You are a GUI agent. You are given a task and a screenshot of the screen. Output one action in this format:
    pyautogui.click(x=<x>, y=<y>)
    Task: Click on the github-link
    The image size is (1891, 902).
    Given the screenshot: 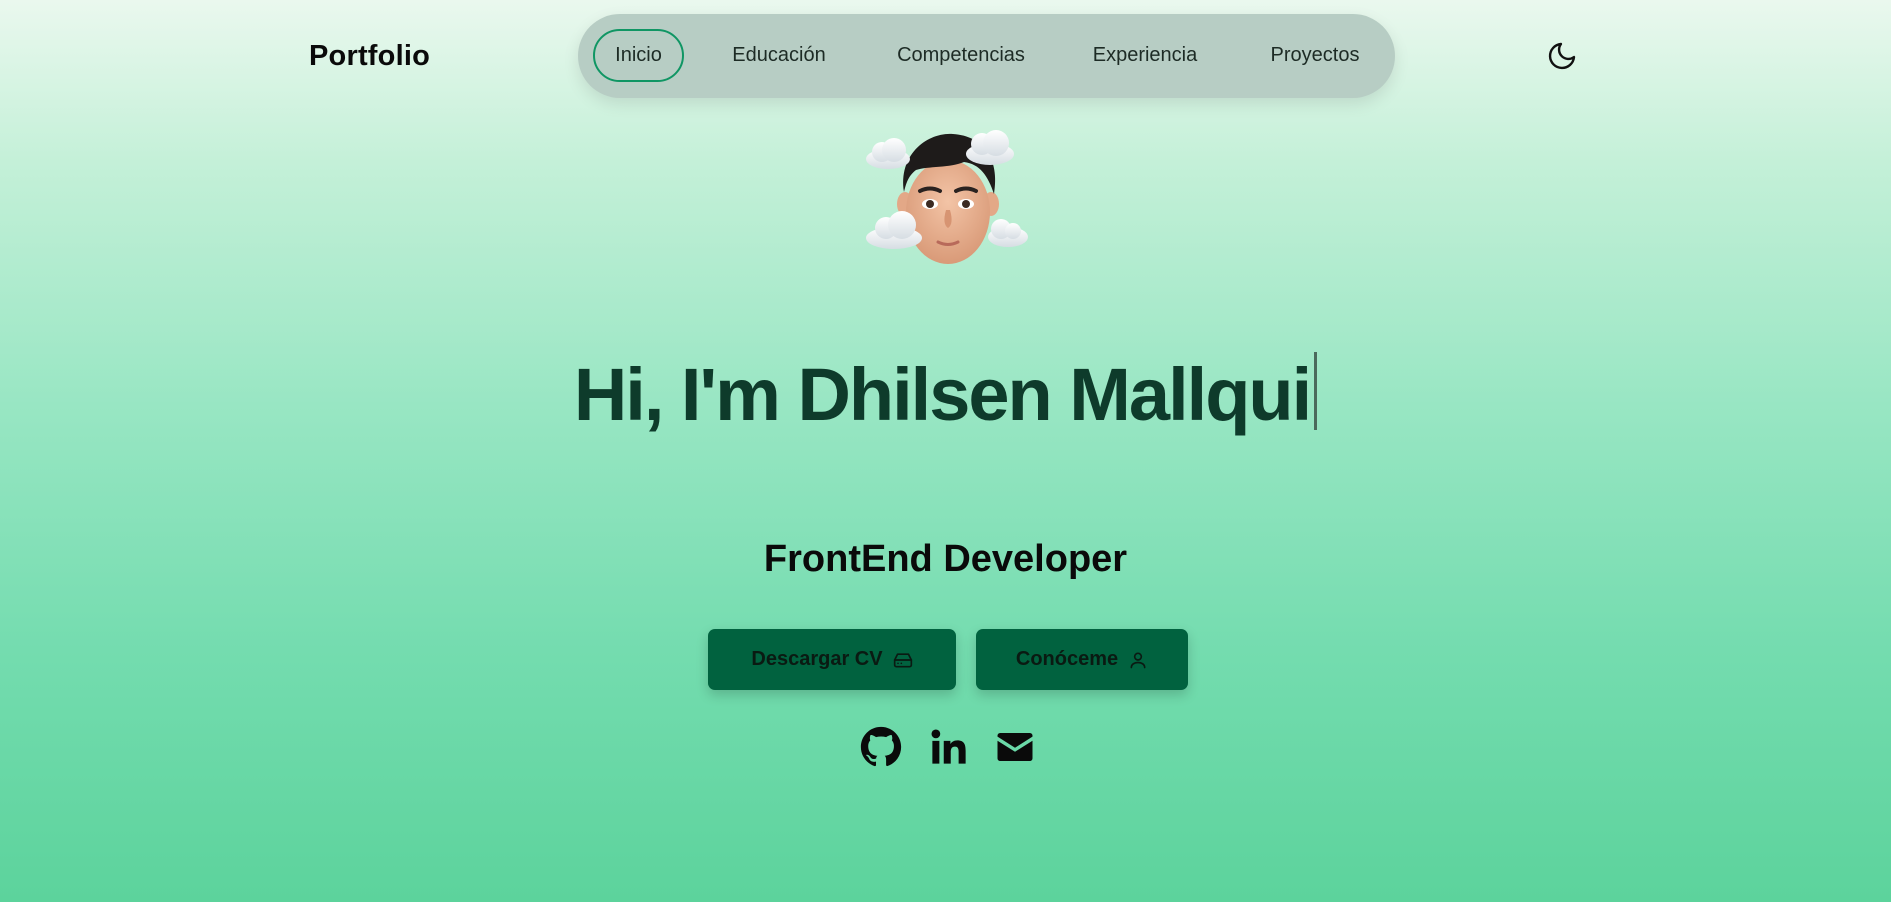 What is the action you would take?
    pyautogui.click(x=881, y=747)
    